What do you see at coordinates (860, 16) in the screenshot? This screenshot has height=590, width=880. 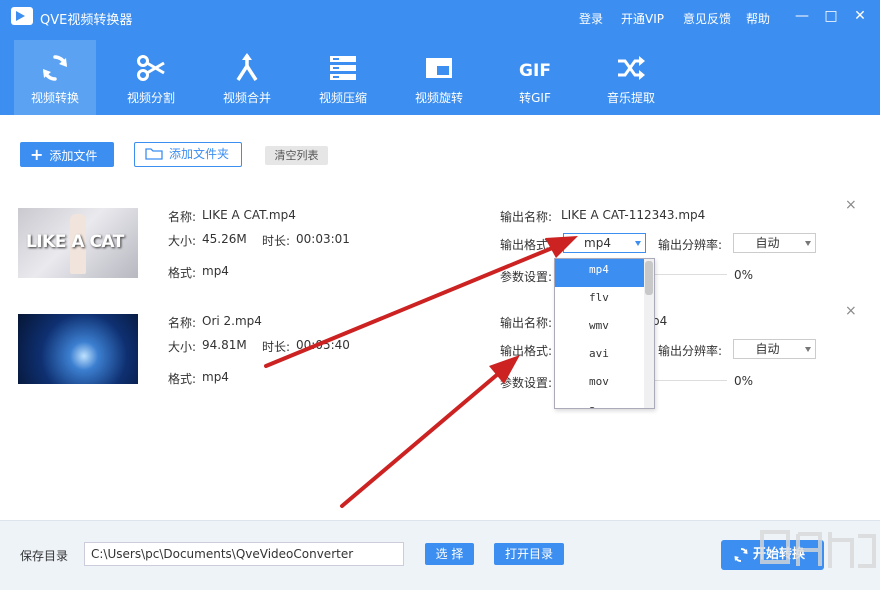 I see `close-button: ✕` at bounding box center [860, 16].